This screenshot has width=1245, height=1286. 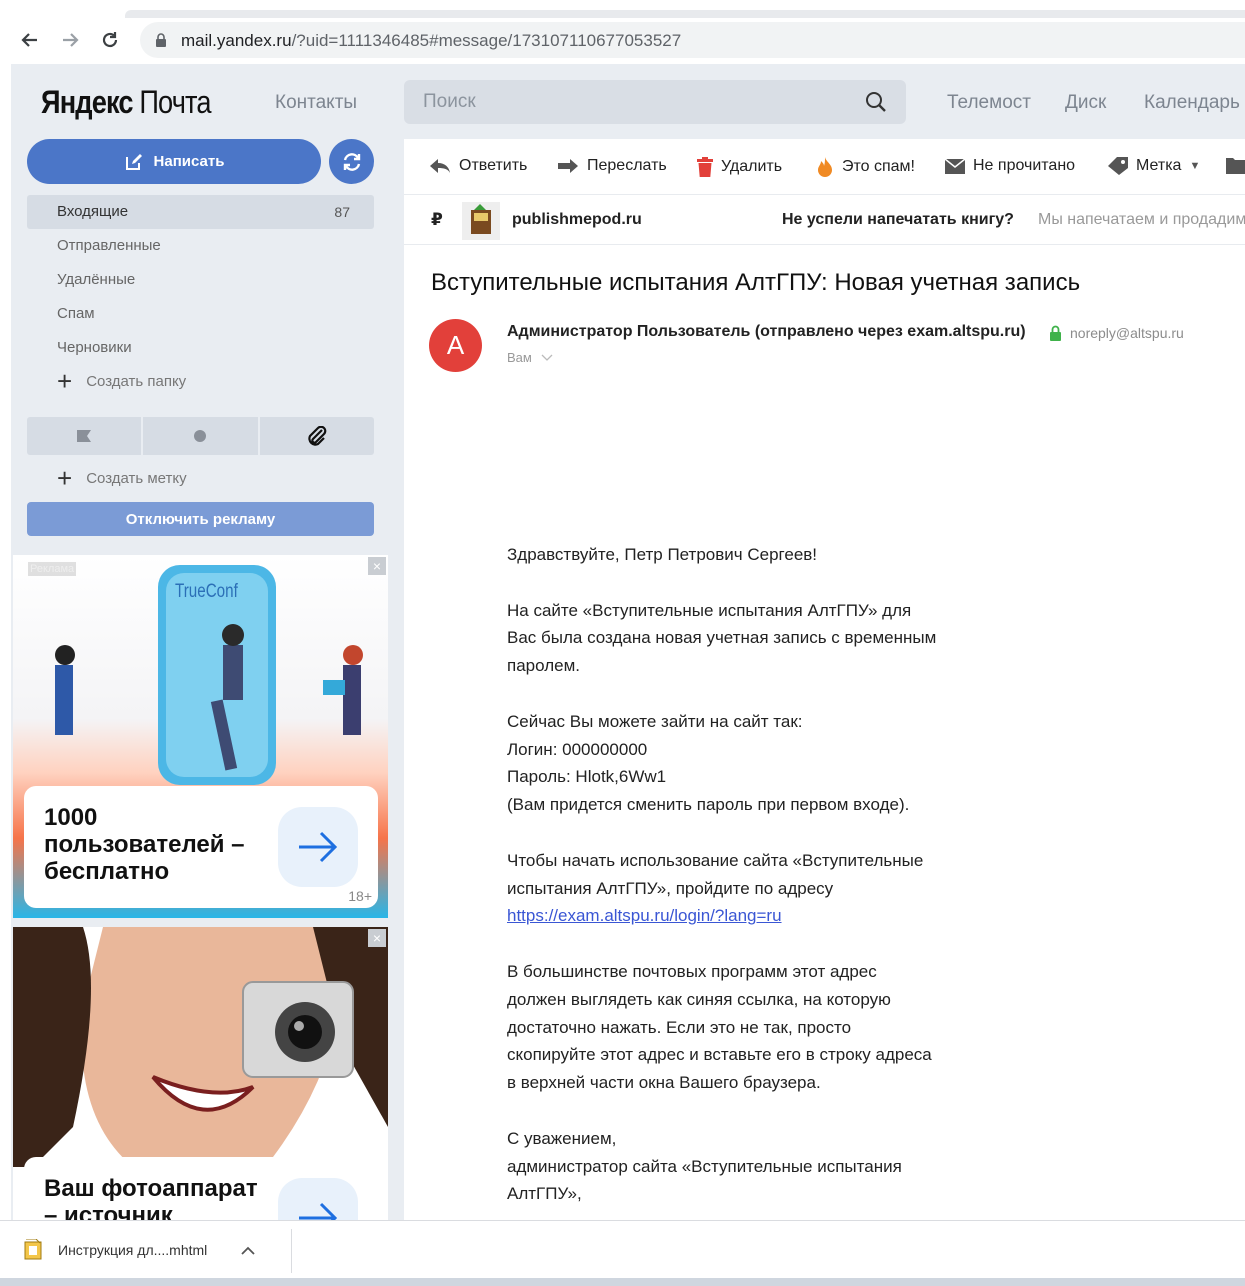 What do you see at coordinates (612, 166) in the screenshot?
I see `forward-button: Переслать` at bounding box center [612, 166].